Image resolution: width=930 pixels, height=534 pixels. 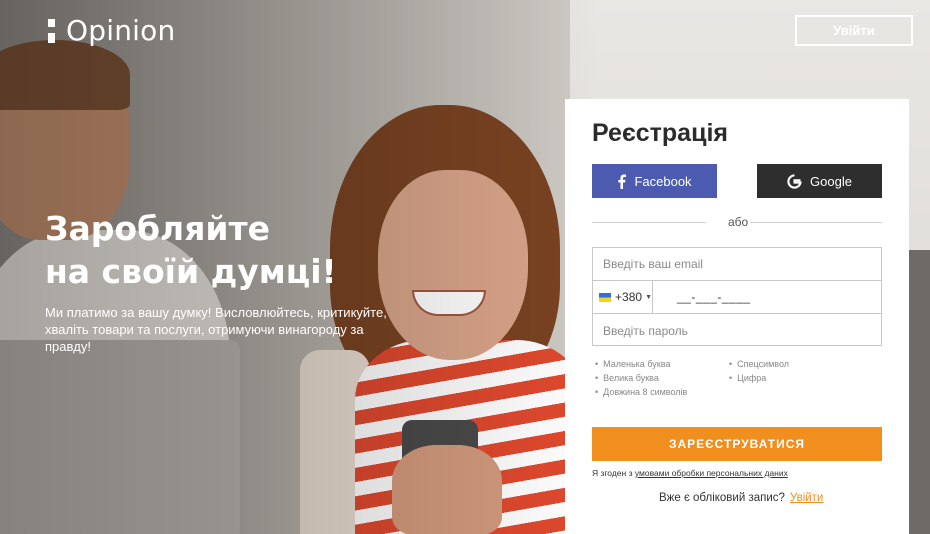 I want to click on logo-icon, so click(x=52, y=31).